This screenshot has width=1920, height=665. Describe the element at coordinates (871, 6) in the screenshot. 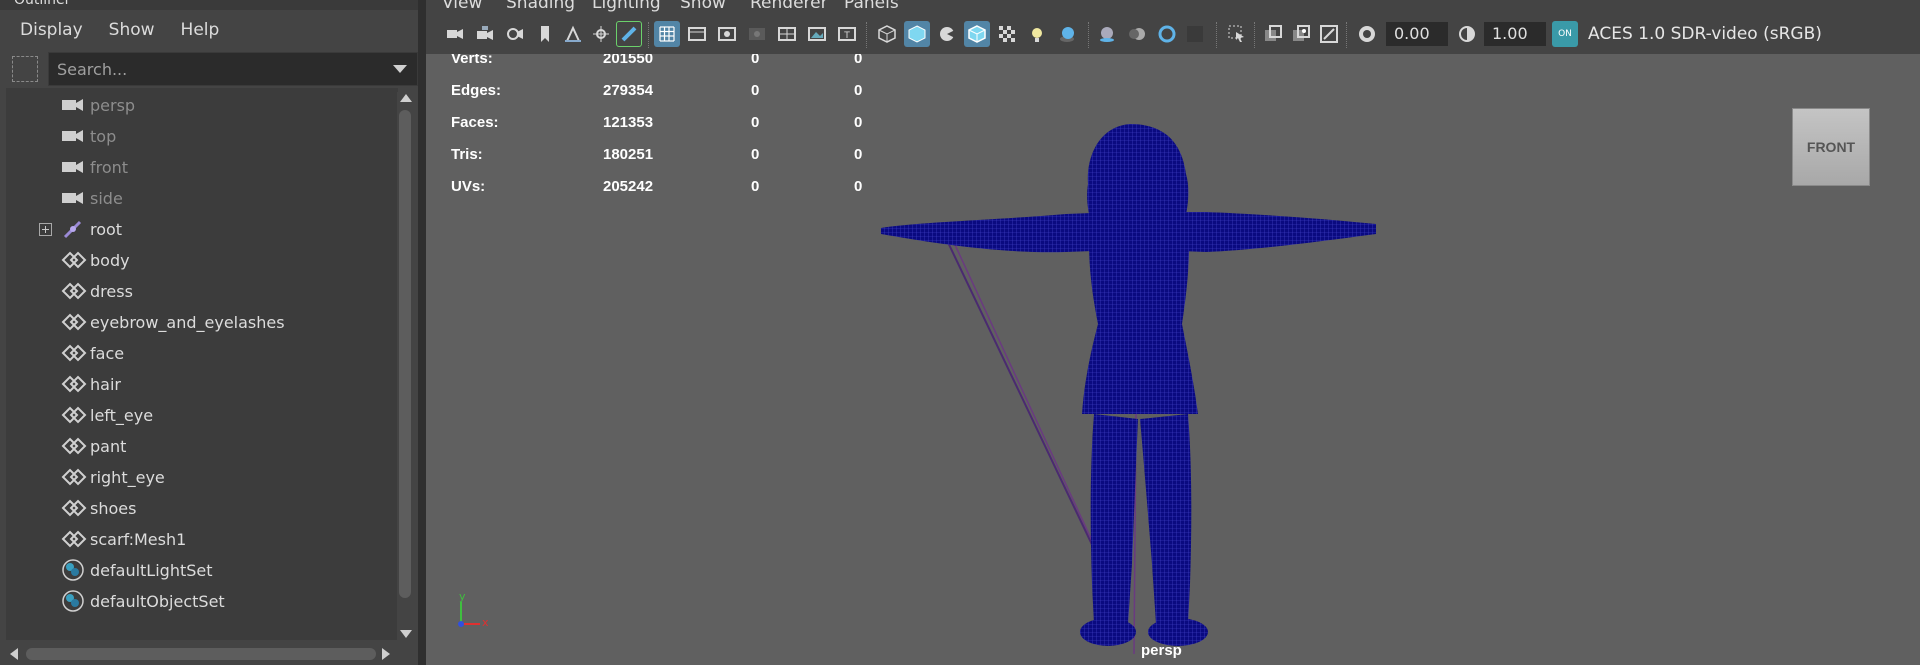

I see `menu-panels: Panels` at that location.